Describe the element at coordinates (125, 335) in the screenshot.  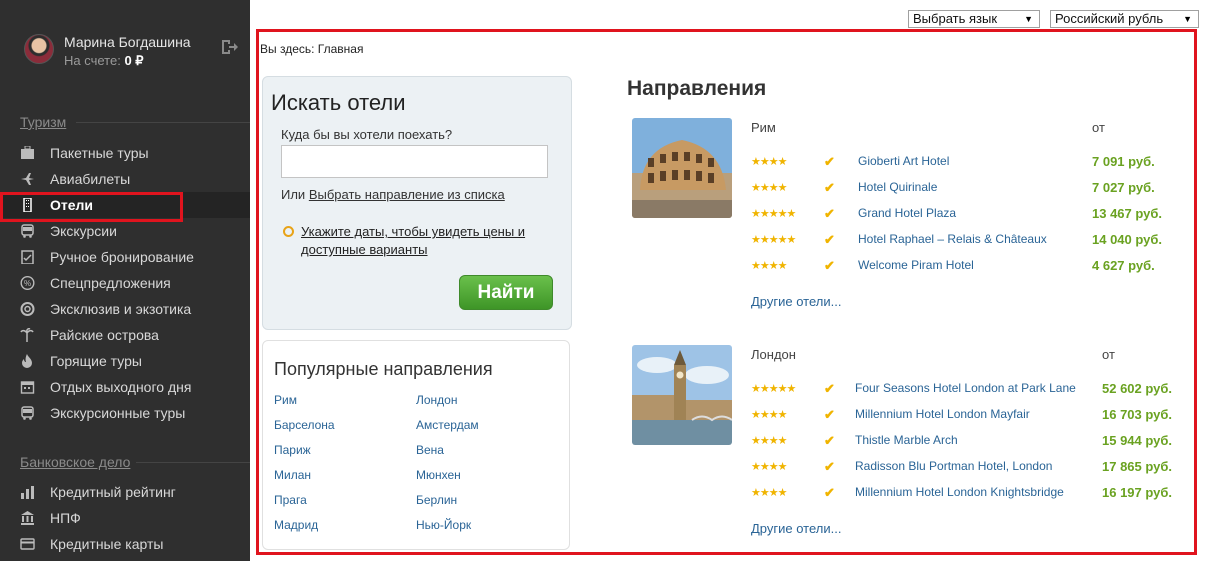
I see `sidebar-item-paradise-islands: Райские острова` at that location.